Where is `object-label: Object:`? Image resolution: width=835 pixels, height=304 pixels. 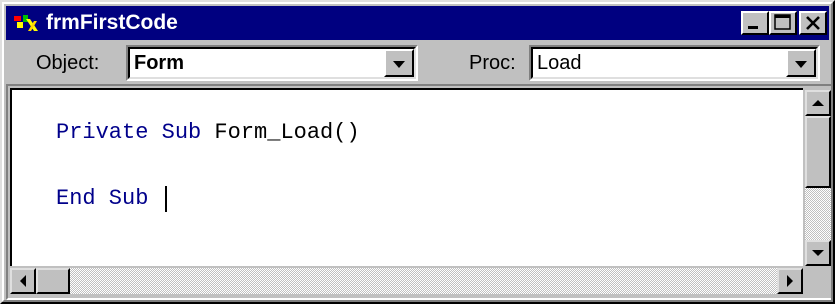
object-label: Object: is located at coordinates (68, 63).